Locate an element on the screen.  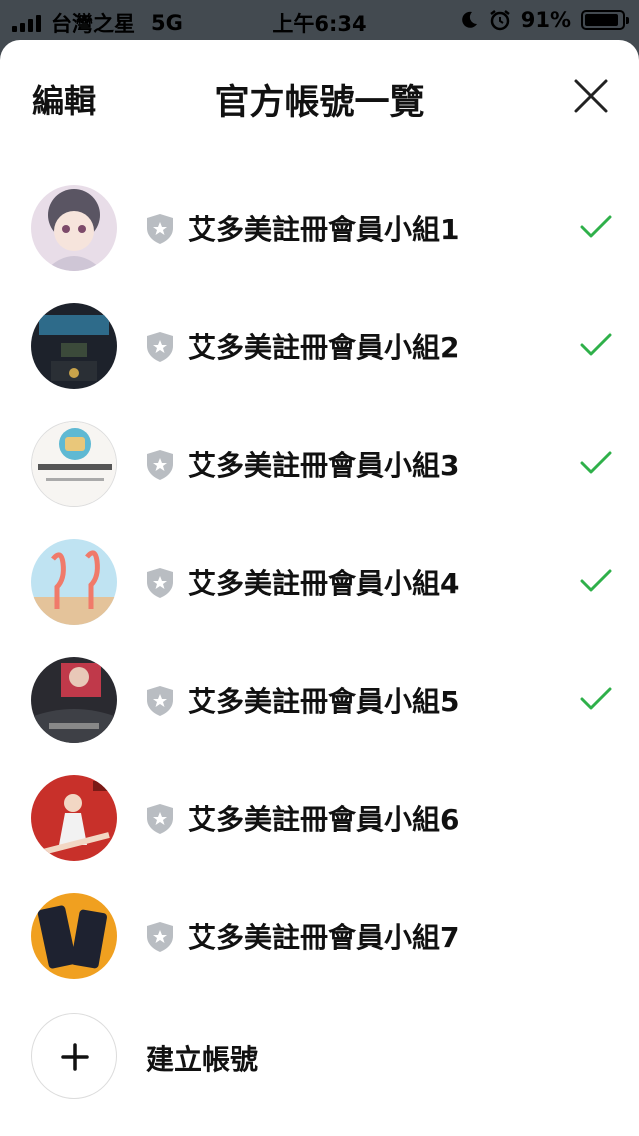
close-icon is located at coordinates (591, 96).